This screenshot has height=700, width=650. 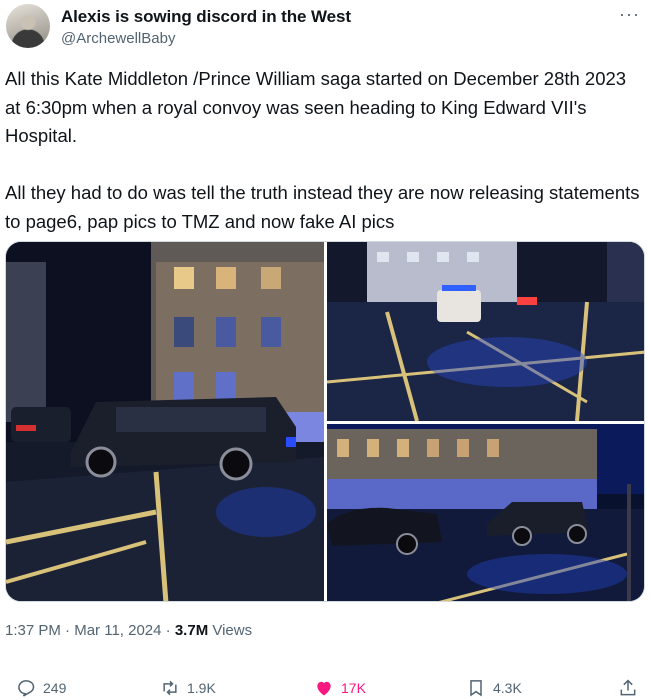 I want to click on reply-button: 249, so click(x=41, y=688).